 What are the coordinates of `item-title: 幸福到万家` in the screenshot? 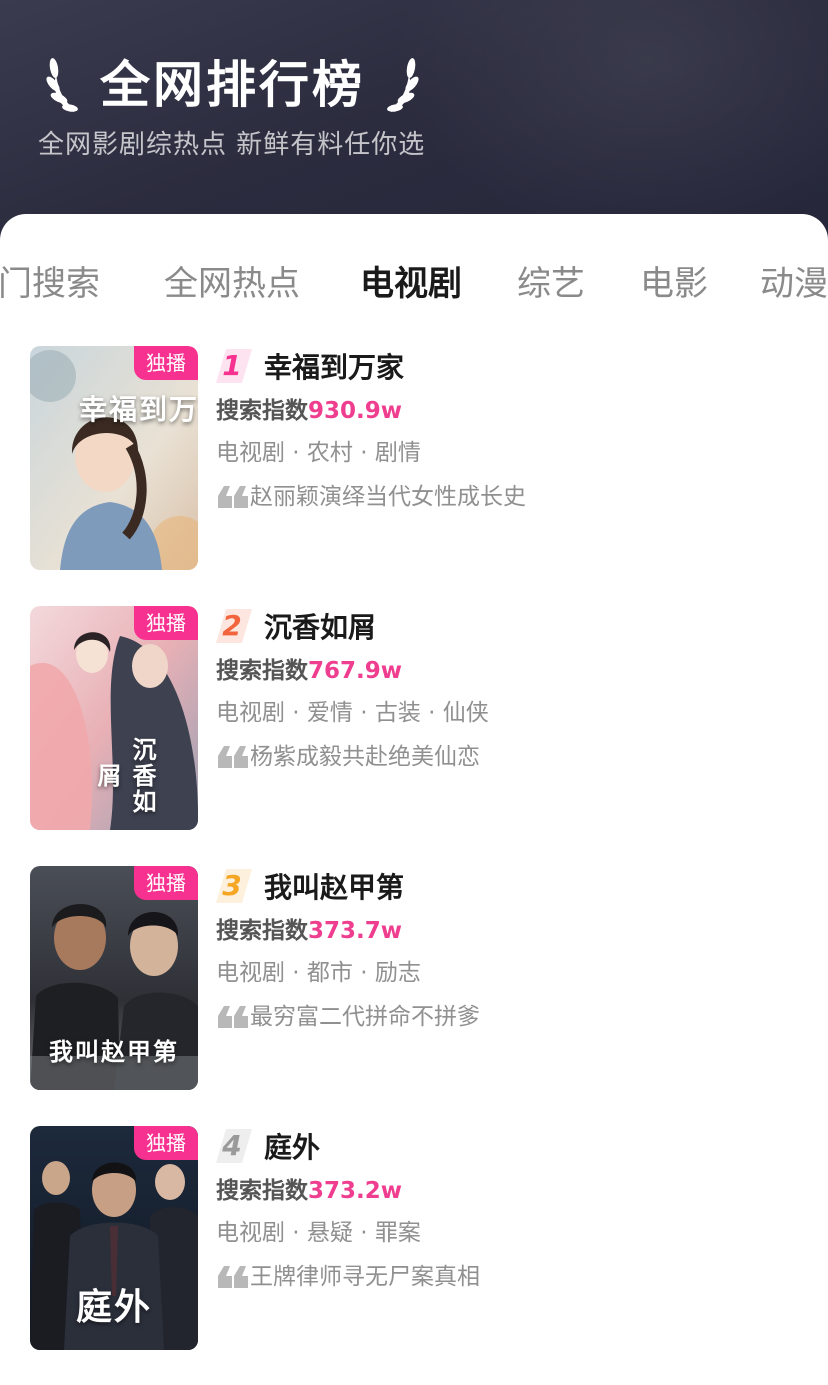 It's located at (334, 366).